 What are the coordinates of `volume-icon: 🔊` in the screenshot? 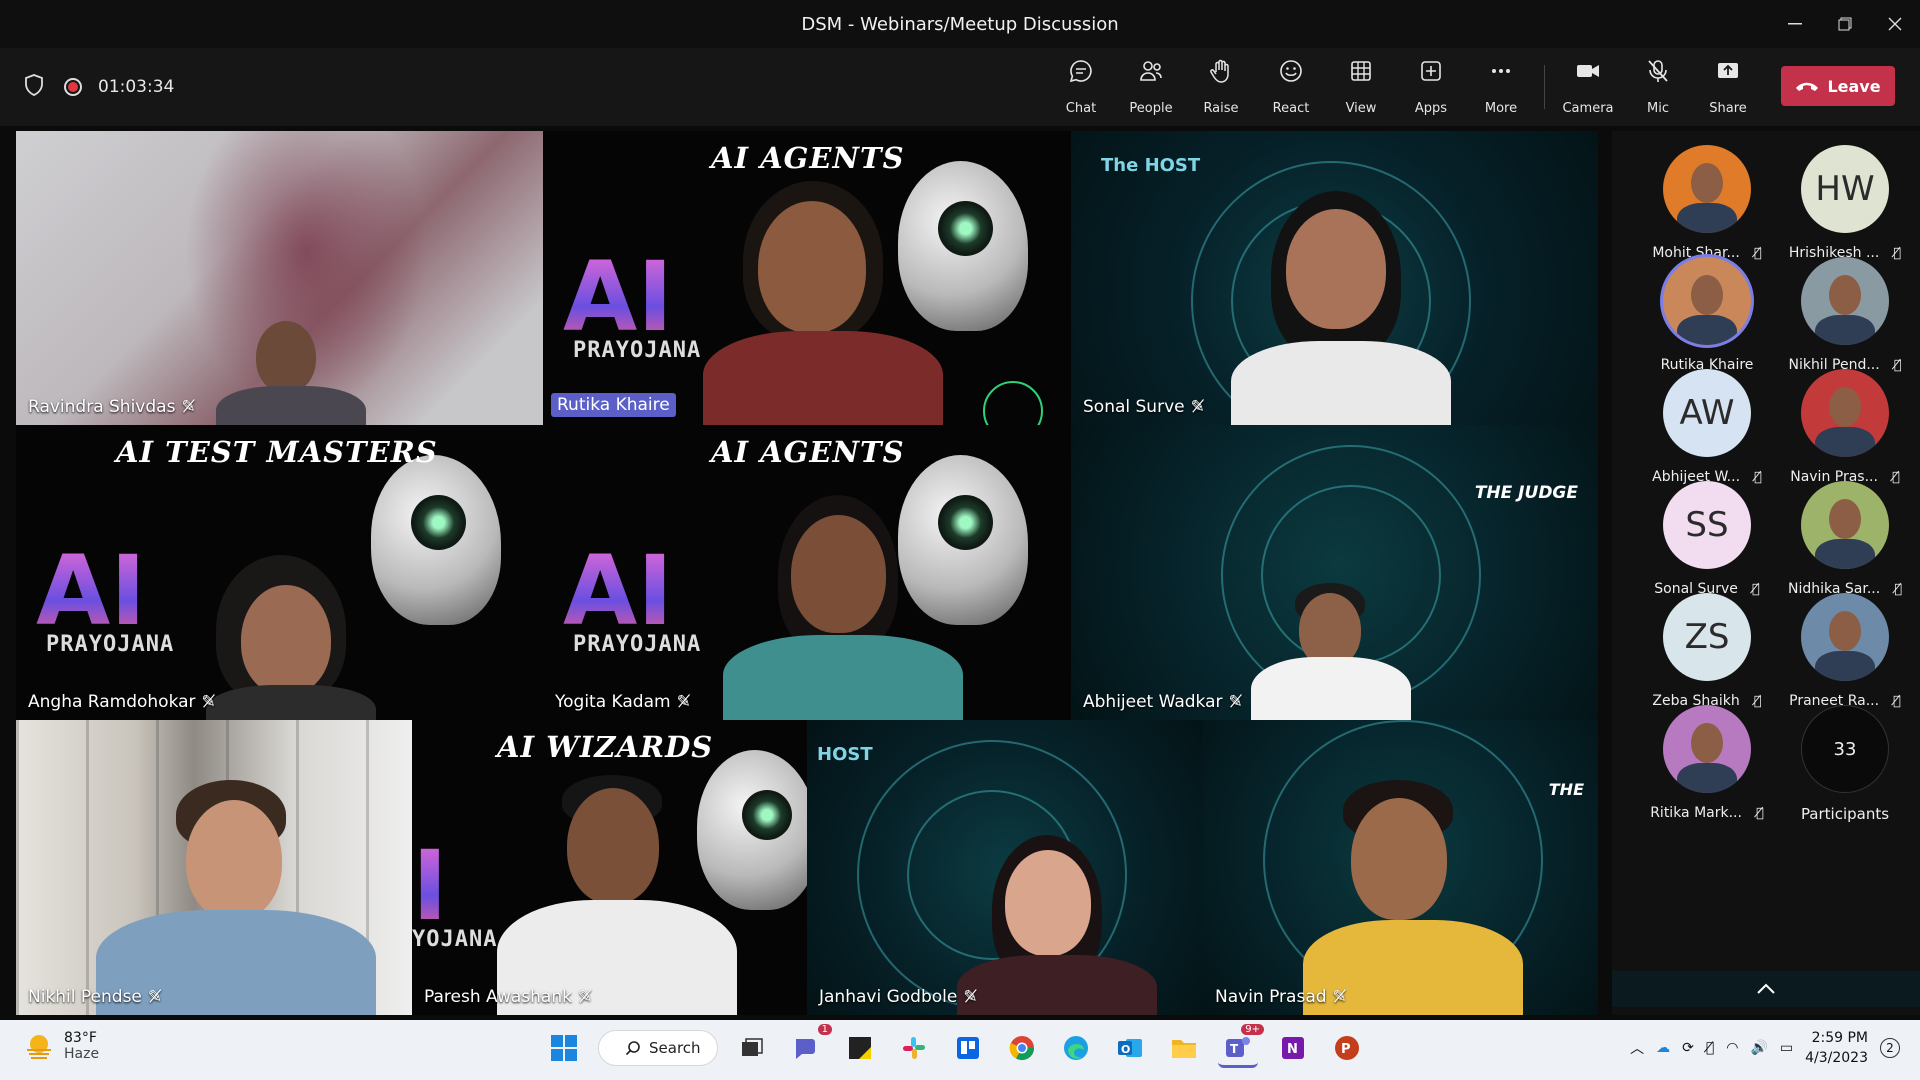 It's located at (1758, 1048).